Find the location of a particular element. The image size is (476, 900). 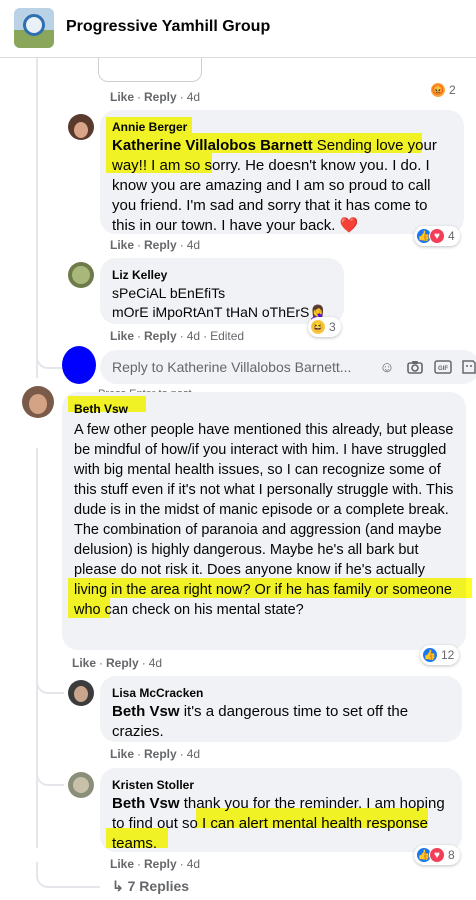

reaction-summary-kristen: 👍 ♥ 8 is located at coordinates (437, 855).